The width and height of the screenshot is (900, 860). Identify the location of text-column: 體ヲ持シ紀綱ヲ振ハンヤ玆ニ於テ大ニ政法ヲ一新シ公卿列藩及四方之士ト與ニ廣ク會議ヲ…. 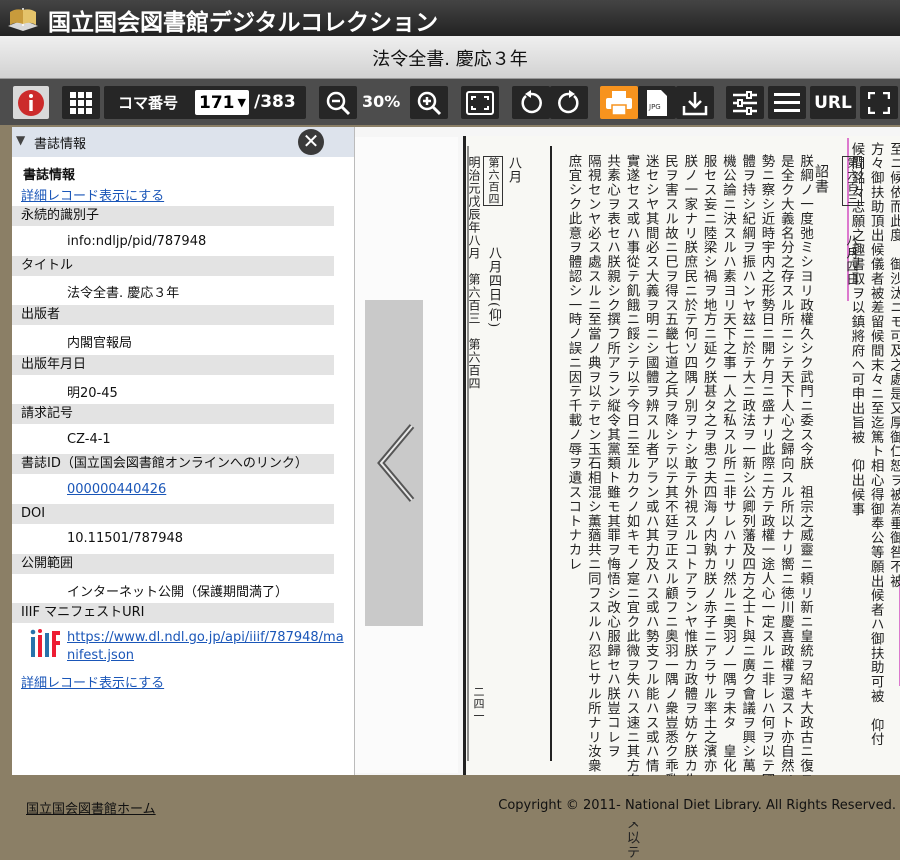
(747, 464).